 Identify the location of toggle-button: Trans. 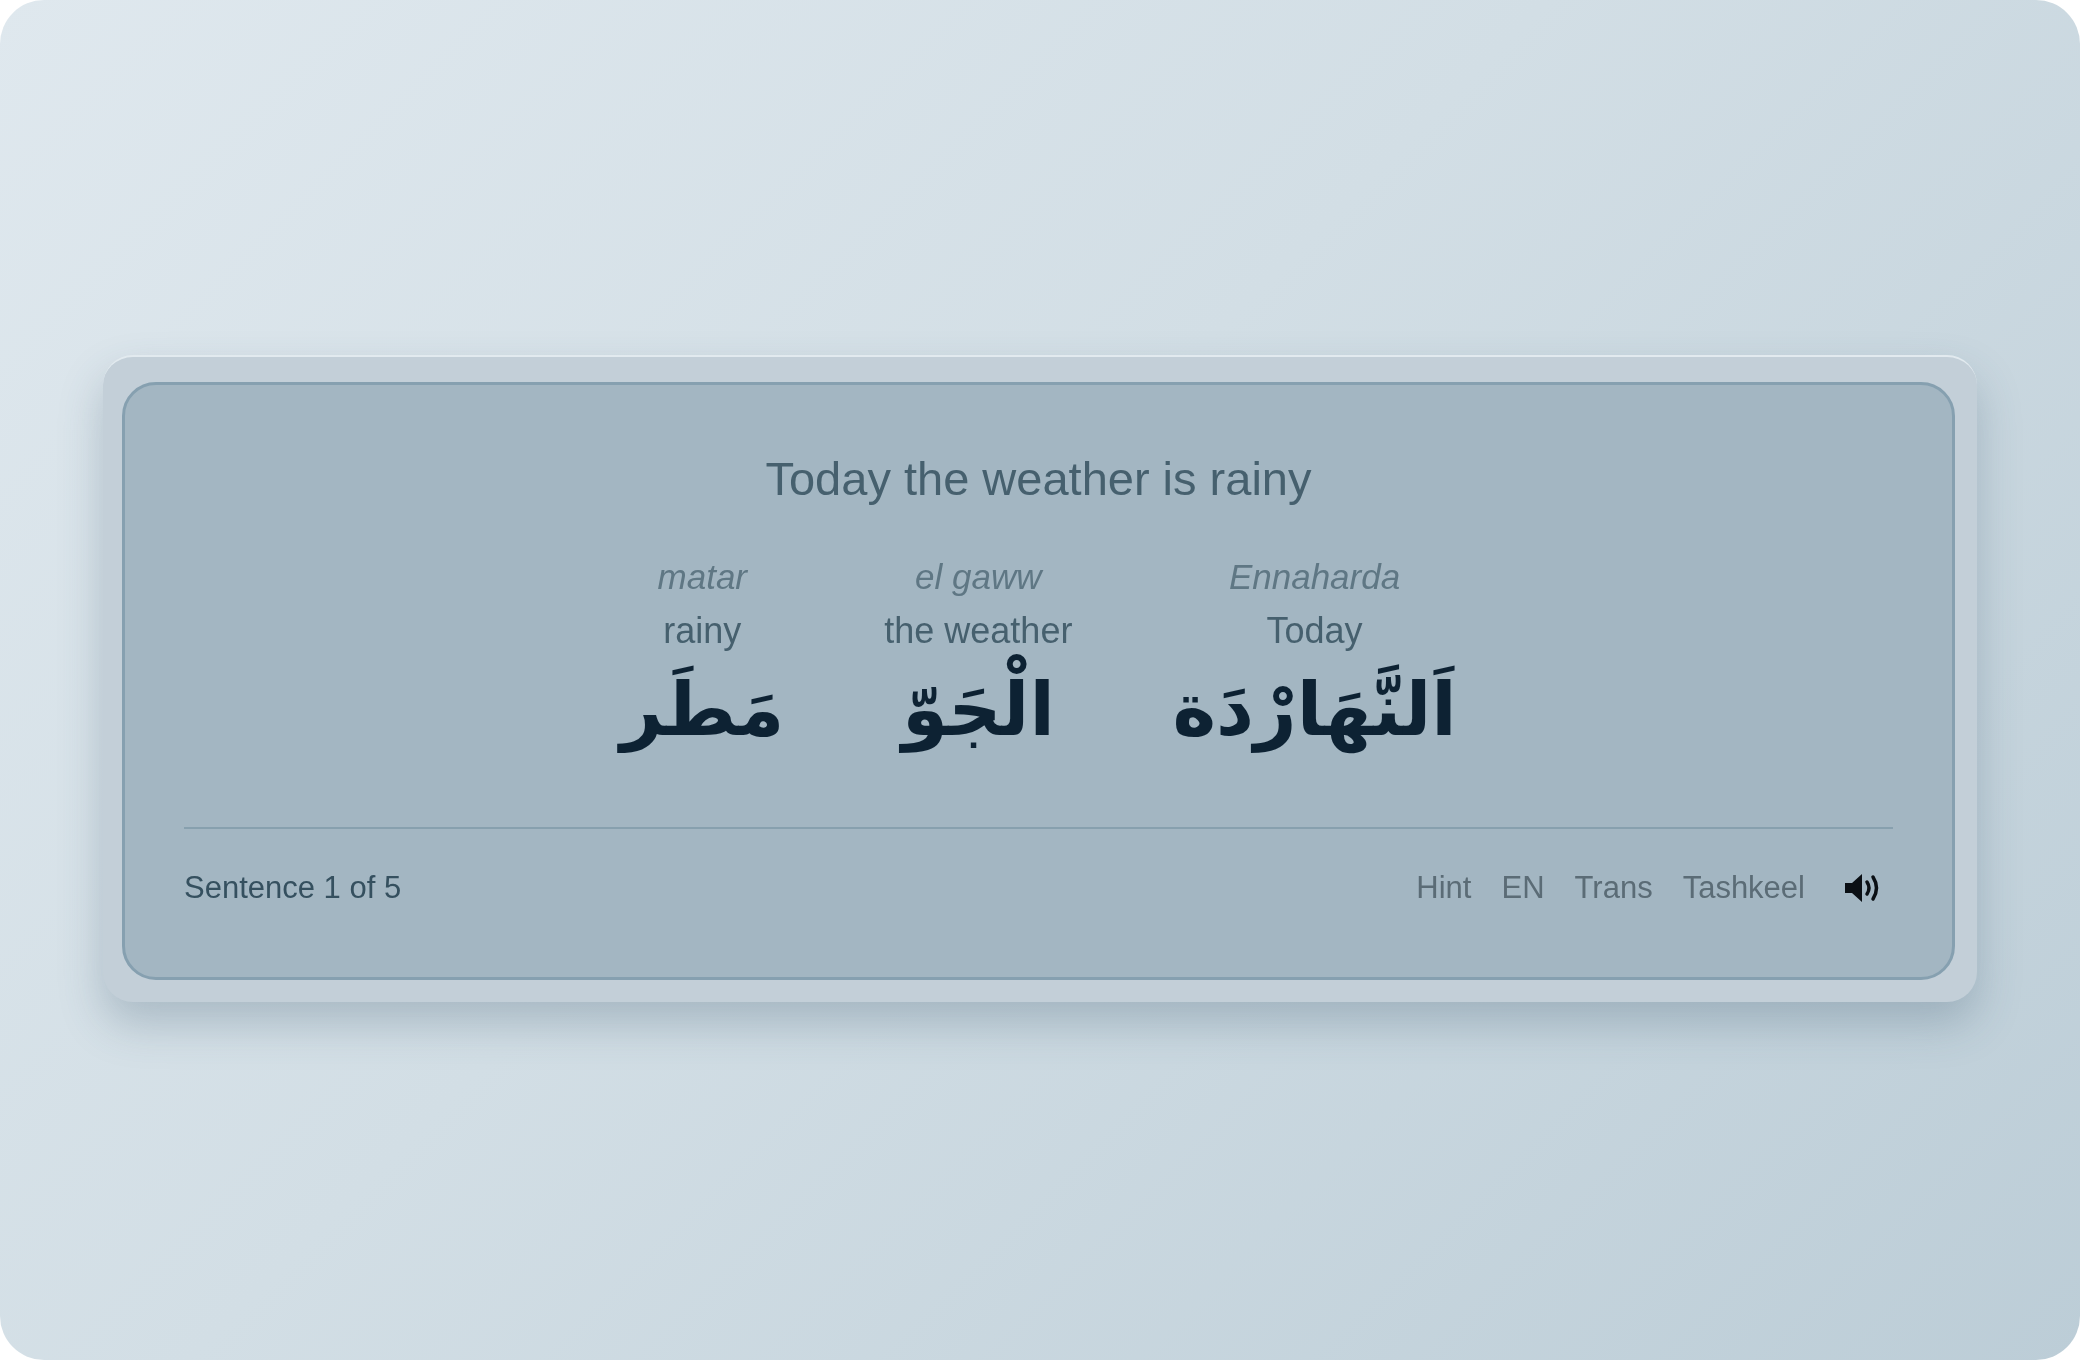
(1613, 887).